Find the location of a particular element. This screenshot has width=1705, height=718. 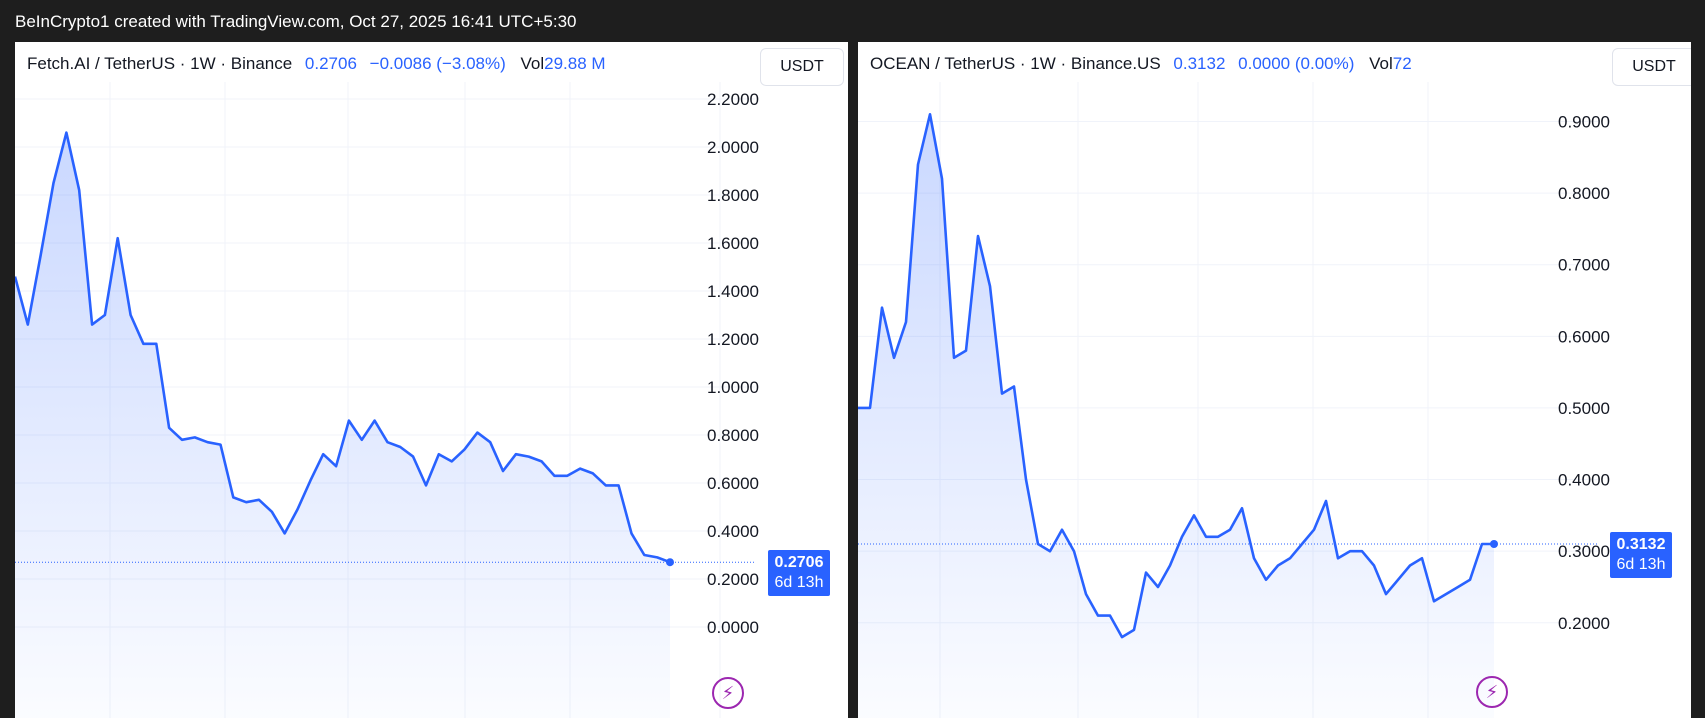

last-price-tag: 0.3132 6d 13h is located at coordinates (1641, 555).